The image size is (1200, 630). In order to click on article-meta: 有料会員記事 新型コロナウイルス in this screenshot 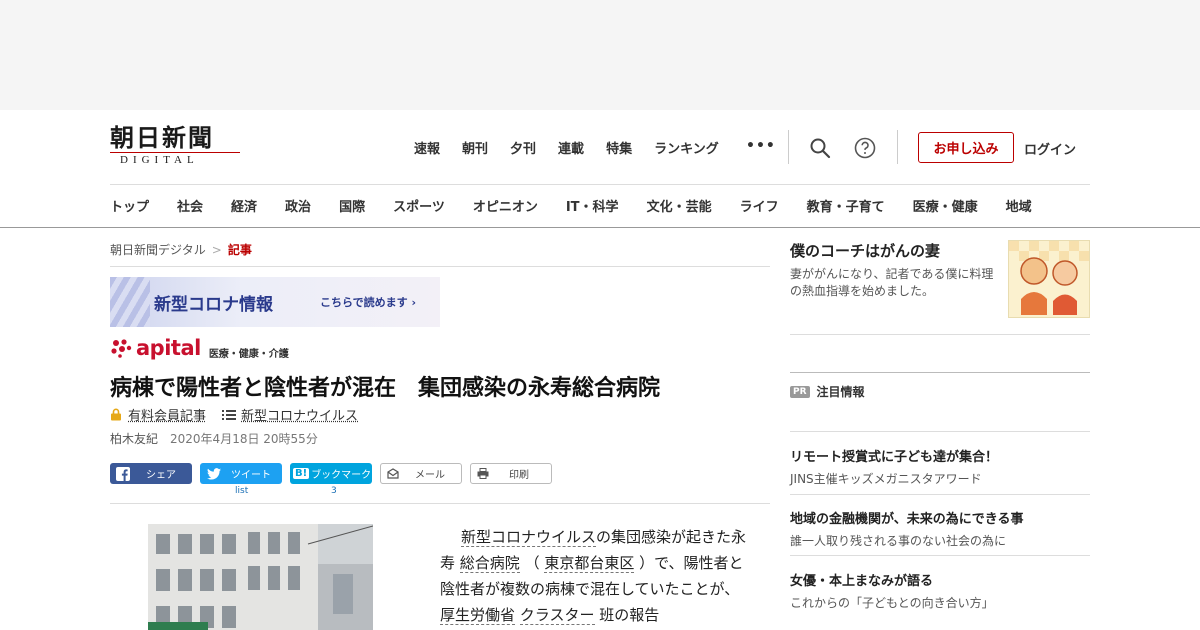, I will do `click(234, 414)`.